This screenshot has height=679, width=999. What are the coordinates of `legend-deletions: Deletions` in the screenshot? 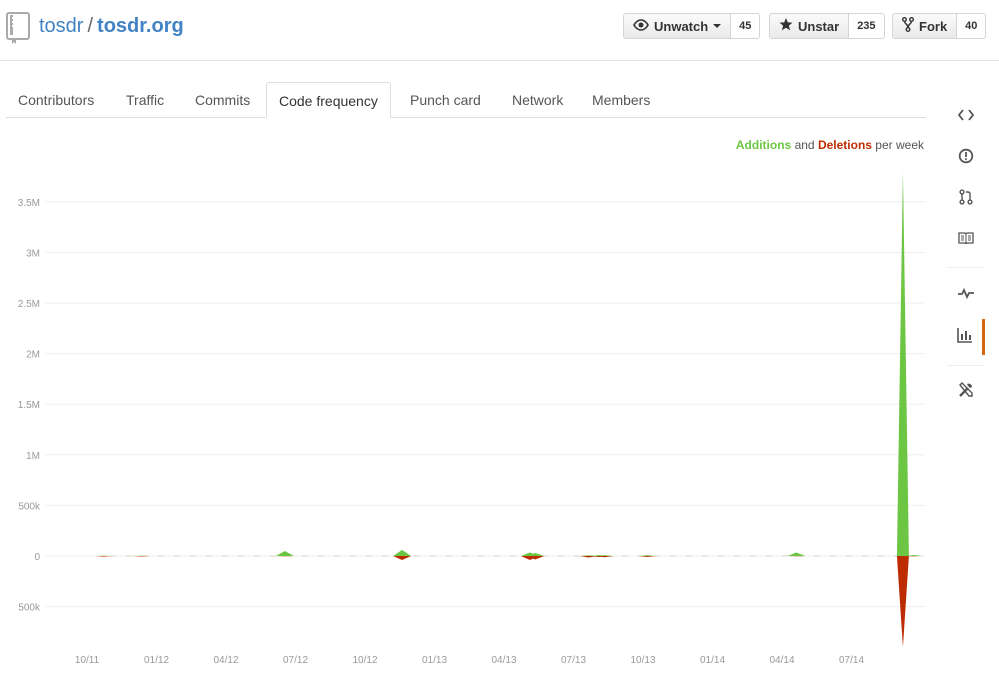 It's located at (844, 145).